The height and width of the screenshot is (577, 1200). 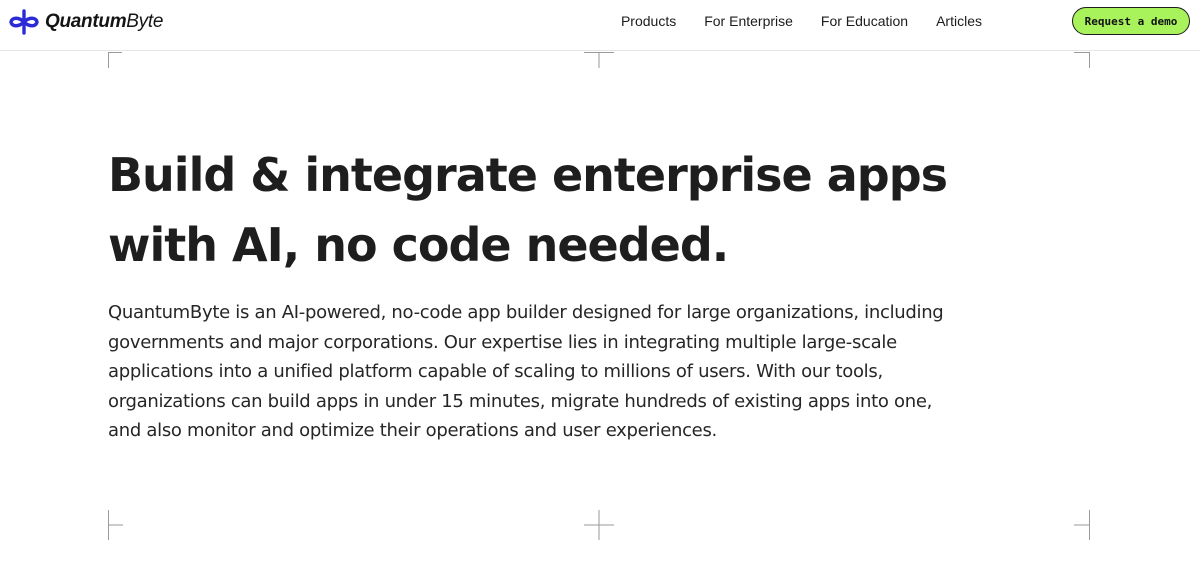 I want to click on nav-for-education: For Education, so click(x=864, y=21).